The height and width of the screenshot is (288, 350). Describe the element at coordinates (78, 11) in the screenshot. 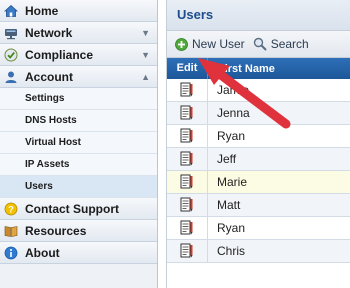

I see `sidebar-item-home: Home` at that location.